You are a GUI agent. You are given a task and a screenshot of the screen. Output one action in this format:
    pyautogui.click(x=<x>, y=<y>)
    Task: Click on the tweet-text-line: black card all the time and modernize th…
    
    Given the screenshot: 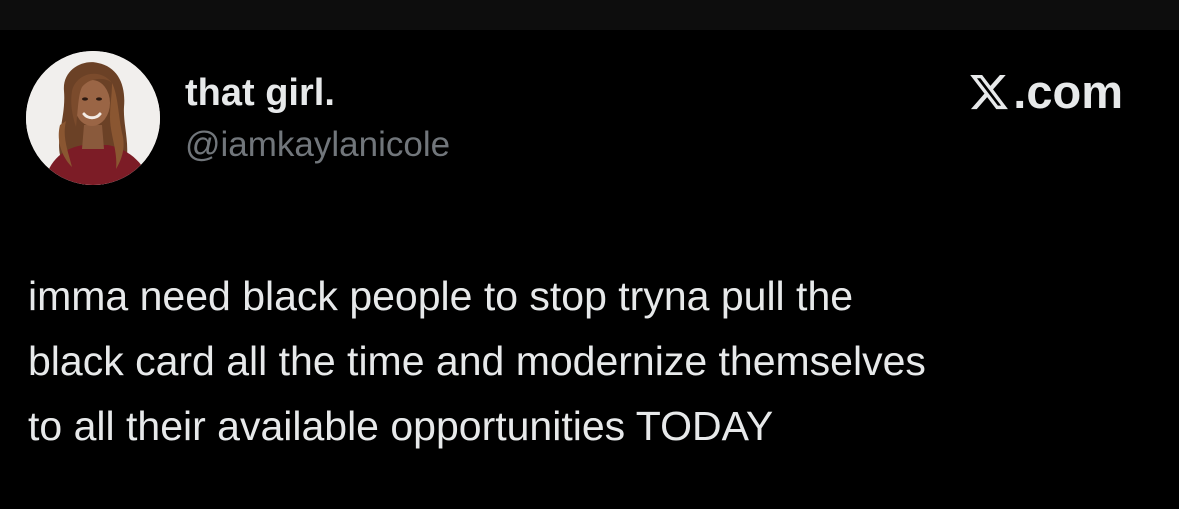 What is the action you would take?
    pyautogui.click(x=477, y=361)
    